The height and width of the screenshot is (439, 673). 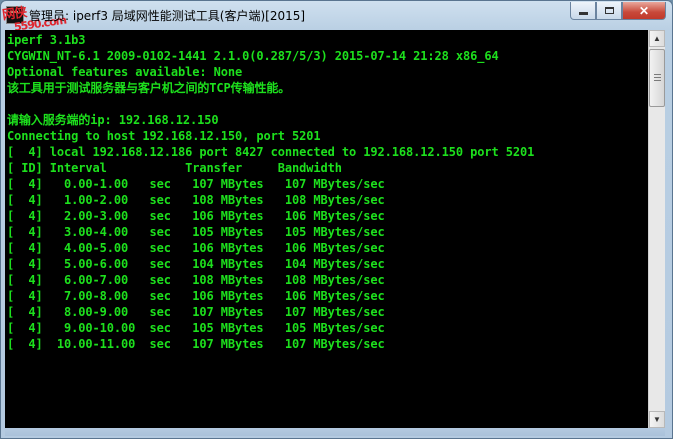 I want to click on maximize-button, so click(x=609, y=11).